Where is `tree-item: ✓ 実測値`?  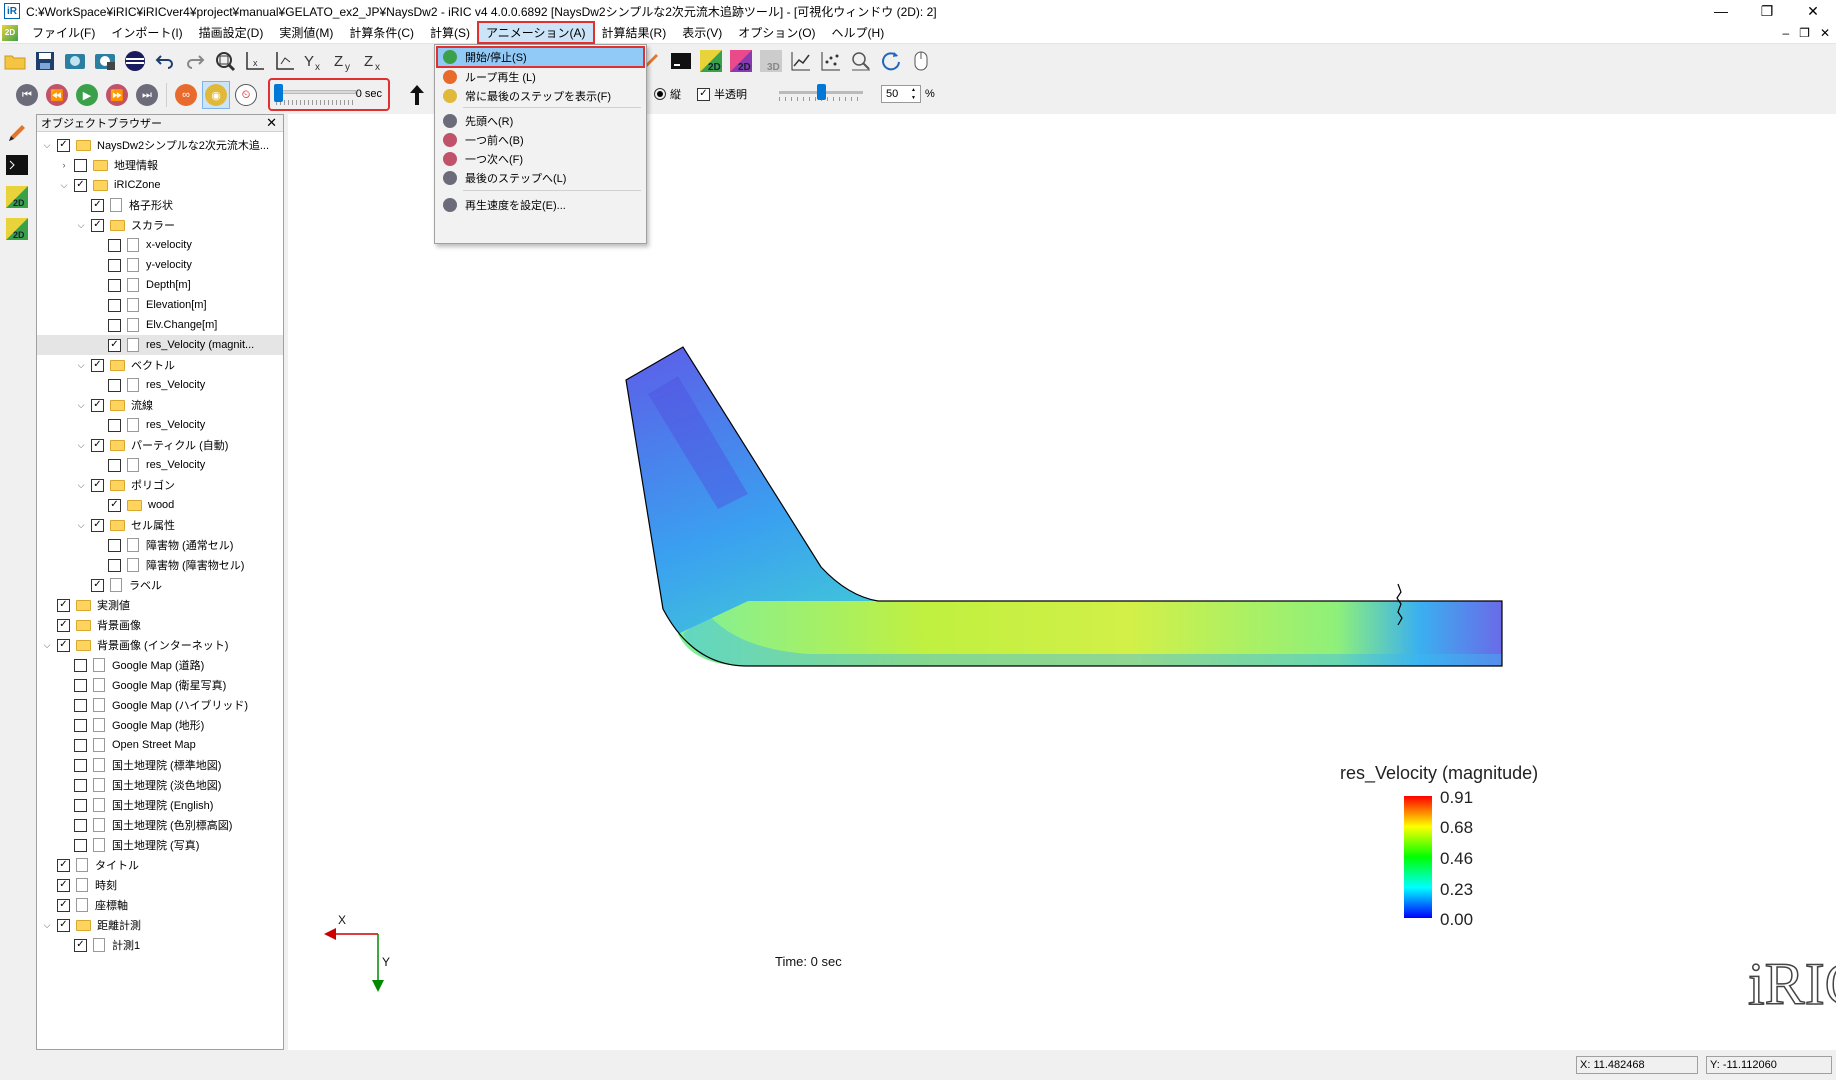
tree-item: ✓ 実測値 is located at coordinates (160, 605).